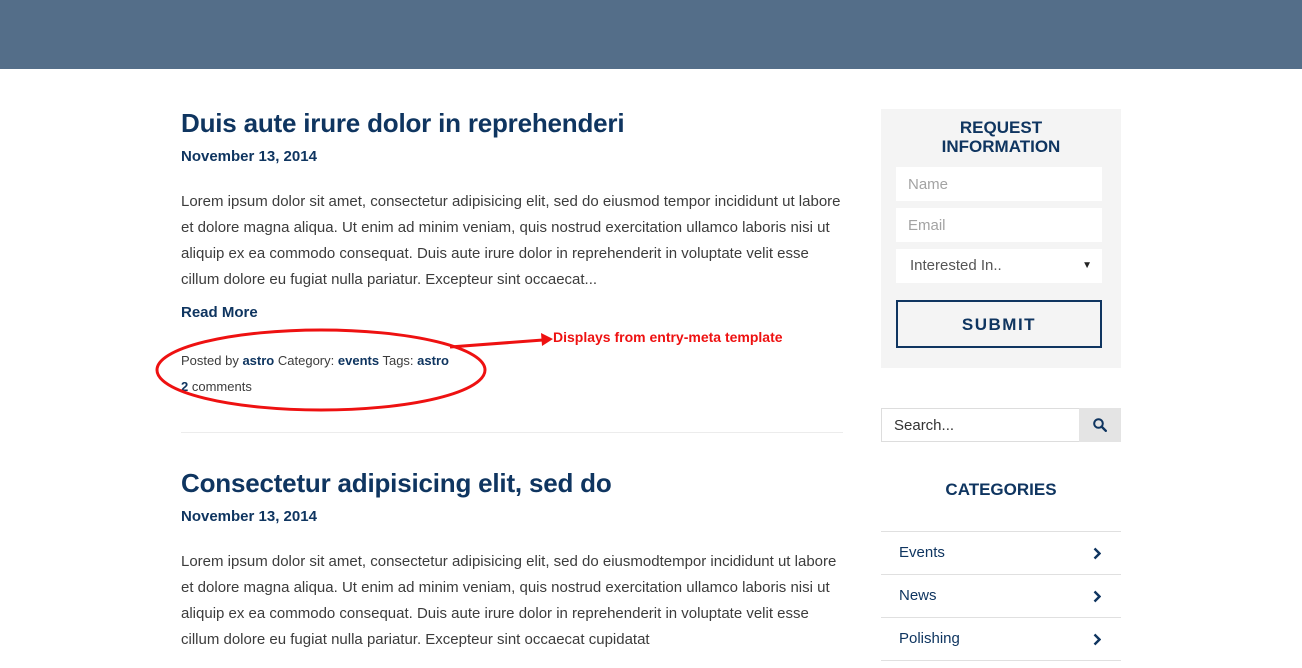  I want to click on read-more-link: Read More, so click(219, 313).